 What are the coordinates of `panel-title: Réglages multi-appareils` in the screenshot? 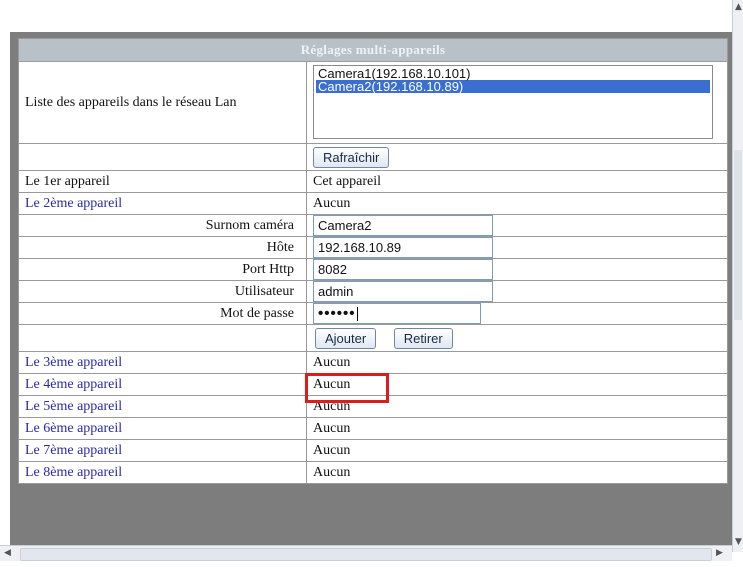 It's located at (373, 50).